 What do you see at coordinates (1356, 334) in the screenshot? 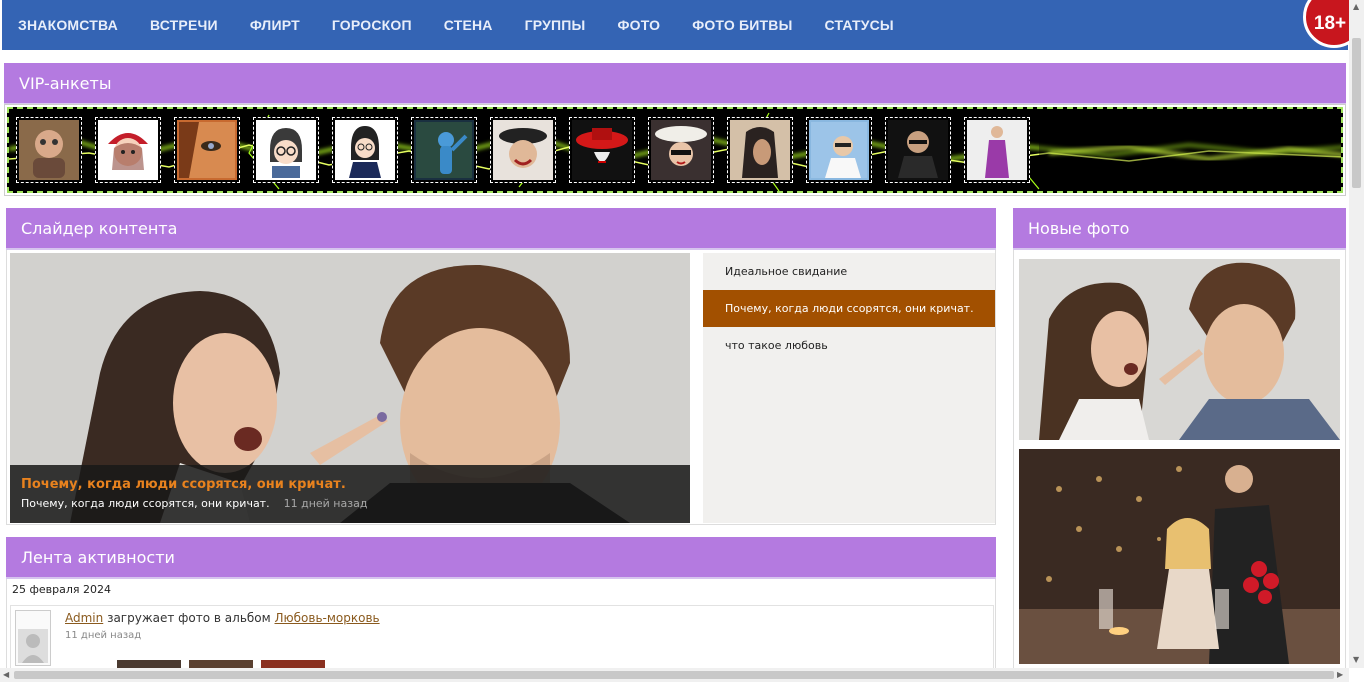
I see `vertical-scrollbar: ▲ ▼` at bounding box center [1356, 334].